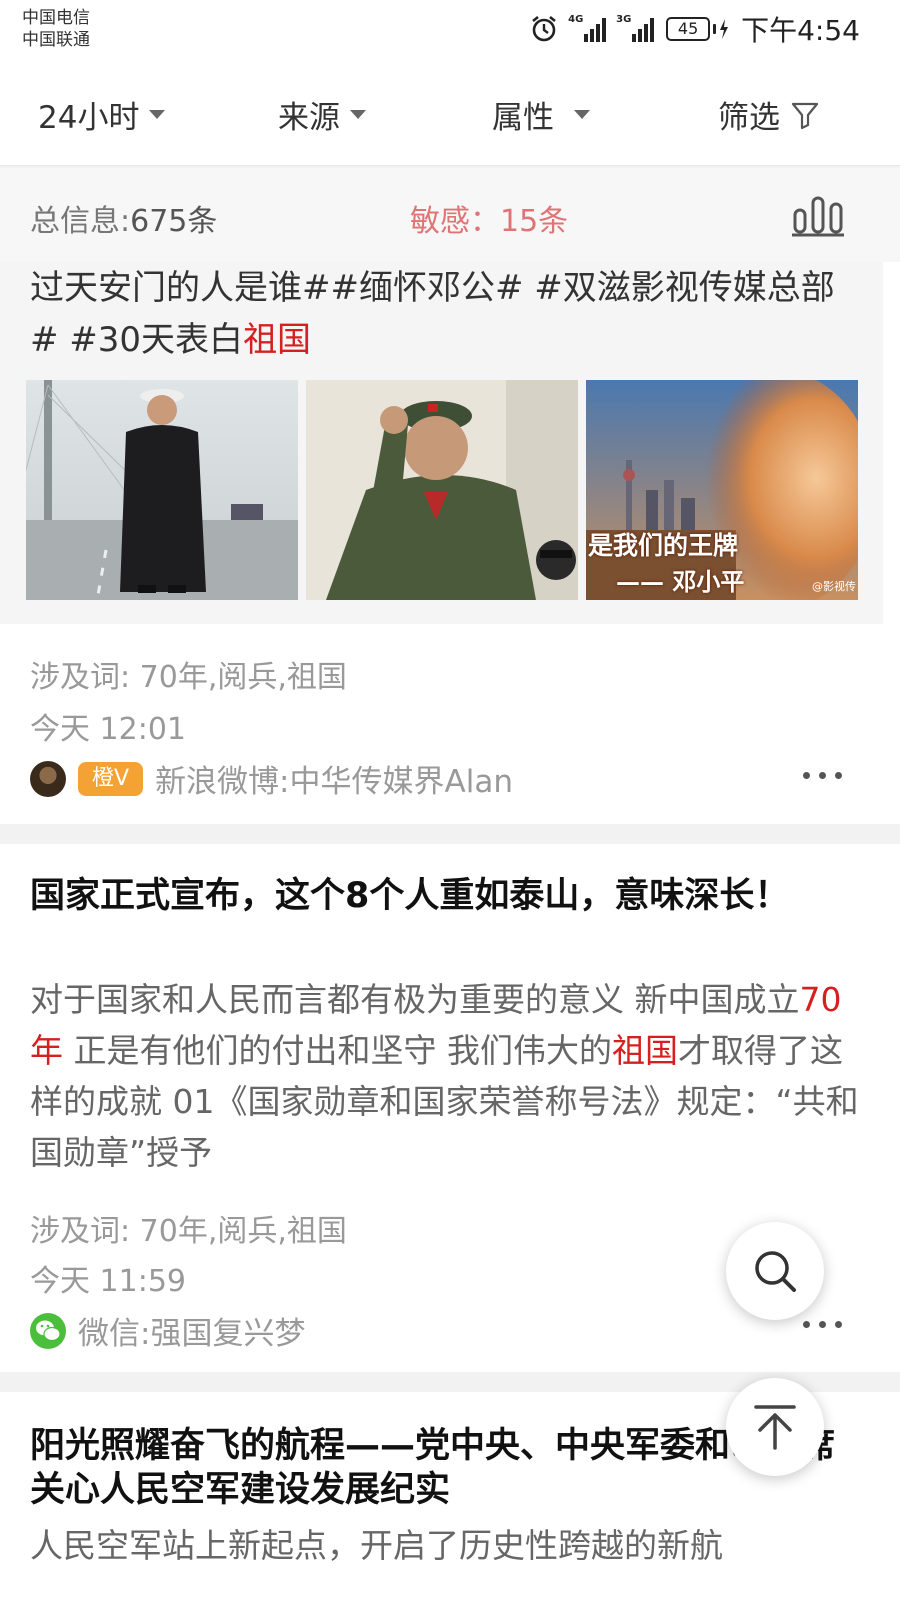  What do you see at coordinates (523, 118) in the screenshot?
I see `filter-label: 属性` at bounding box center [523, 118].